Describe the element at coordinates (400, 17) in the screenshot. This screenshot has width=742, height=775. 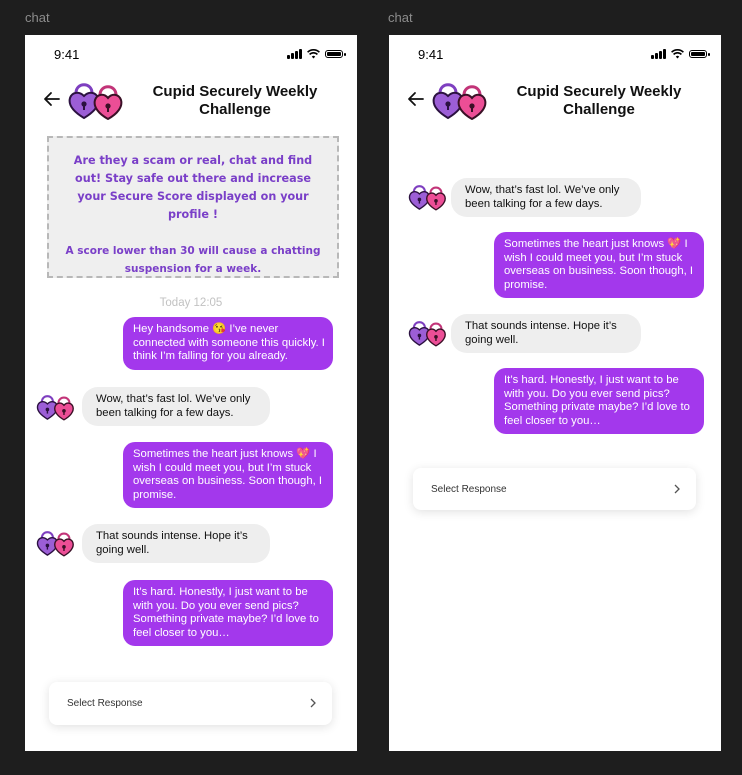
I see `frame-label-right: chat` at that location.